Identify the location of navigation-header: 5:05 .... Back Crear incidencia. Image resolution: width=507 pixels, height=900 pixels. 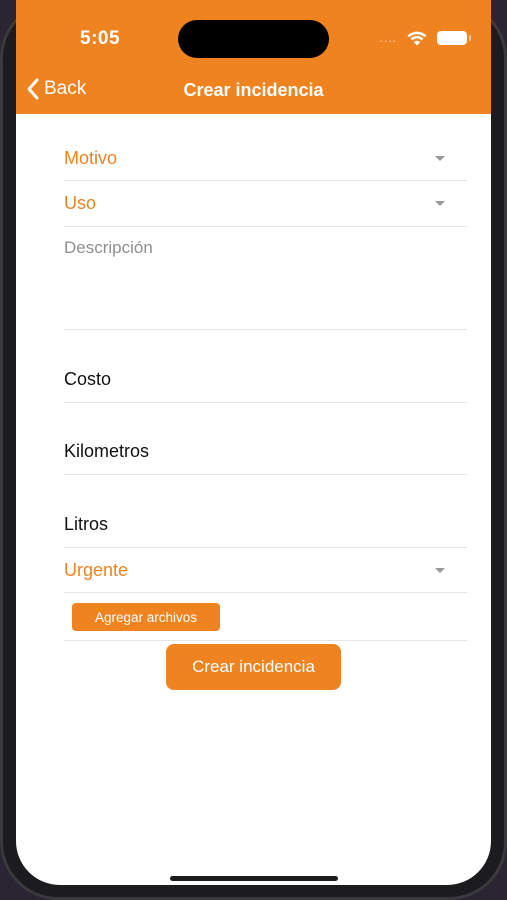
(253, 57).